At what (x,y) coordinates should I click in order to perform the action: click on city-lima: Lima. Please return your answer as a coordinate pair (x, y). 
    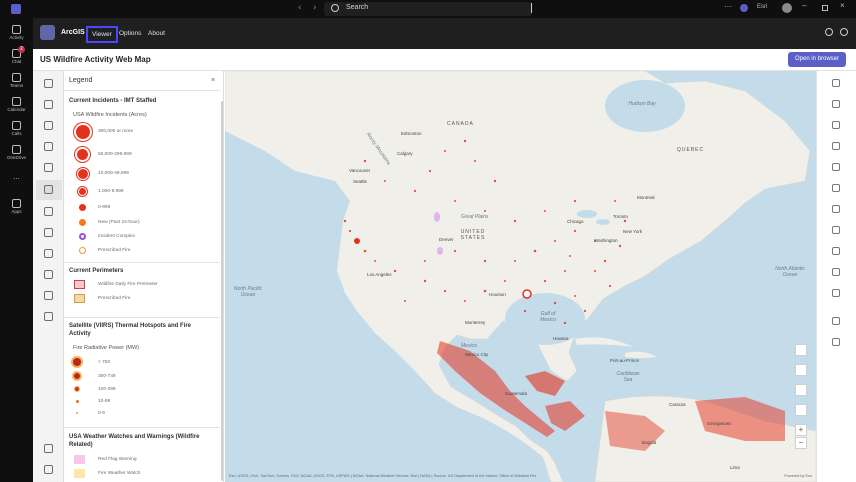
    Looking at the image, I should click on (735, 467).